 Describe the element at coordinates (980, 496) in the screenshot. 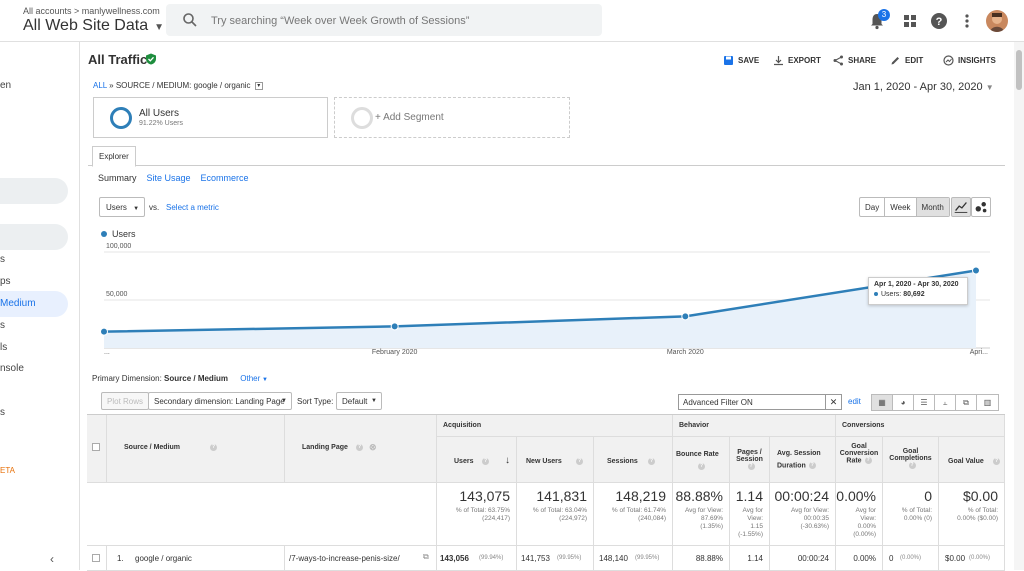

I see `totals-gv-value: $0.00` at that location.